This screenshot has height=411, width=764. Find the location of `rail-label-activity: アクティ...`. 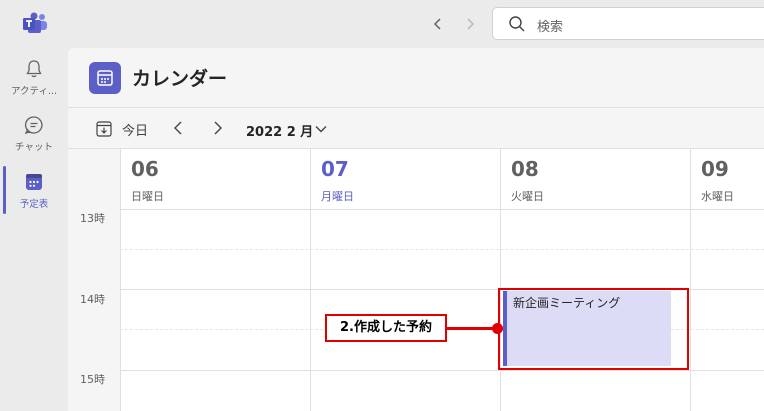

rail-label-activity: アクティ... is located at coordinates (33, 91).